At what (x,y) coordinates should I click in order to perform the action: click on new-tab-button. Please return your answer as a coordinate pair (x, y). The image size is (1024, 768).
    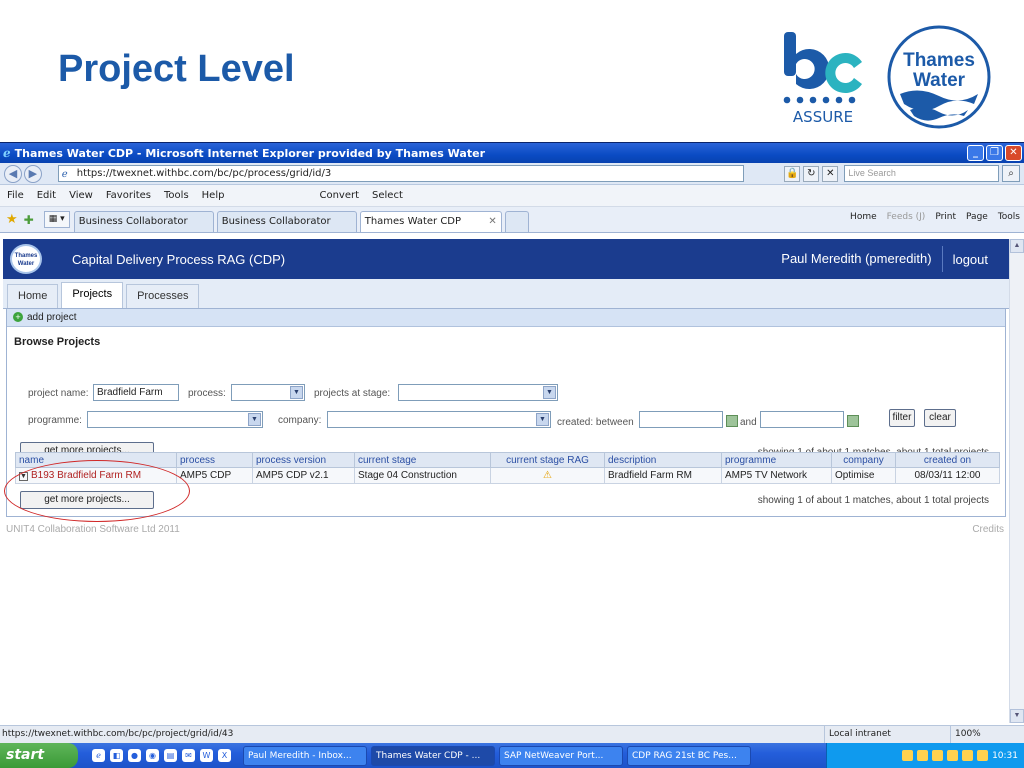
    Looking at the image, I should click on (516, 221).